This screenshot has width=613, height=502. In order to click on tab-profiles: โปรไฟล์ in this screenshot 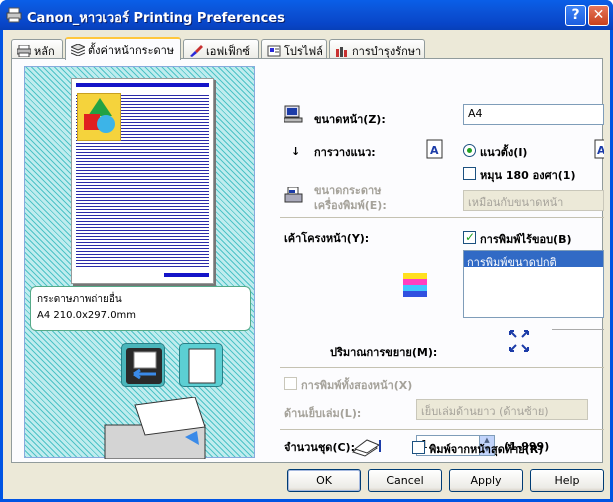, I will do `click(294, 49)`.